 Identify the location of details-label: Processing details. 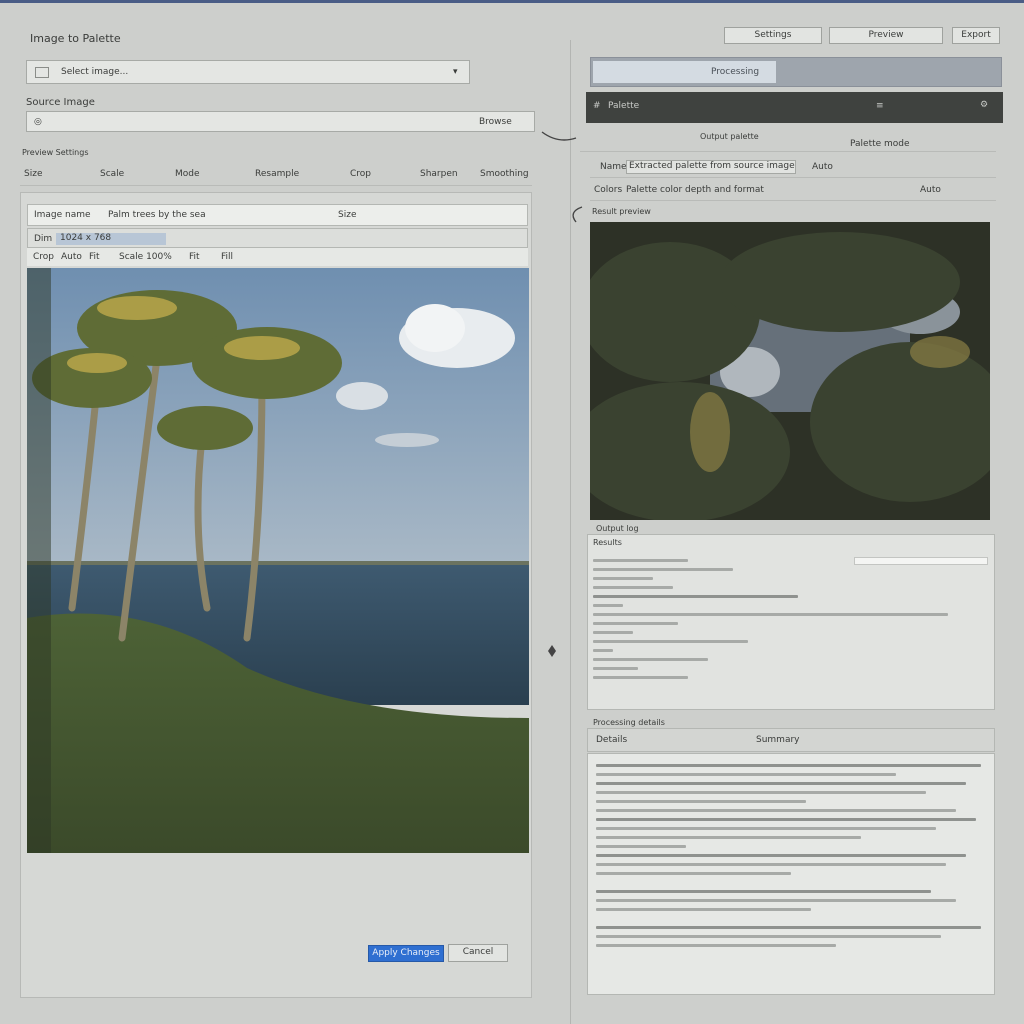
(629, 722).